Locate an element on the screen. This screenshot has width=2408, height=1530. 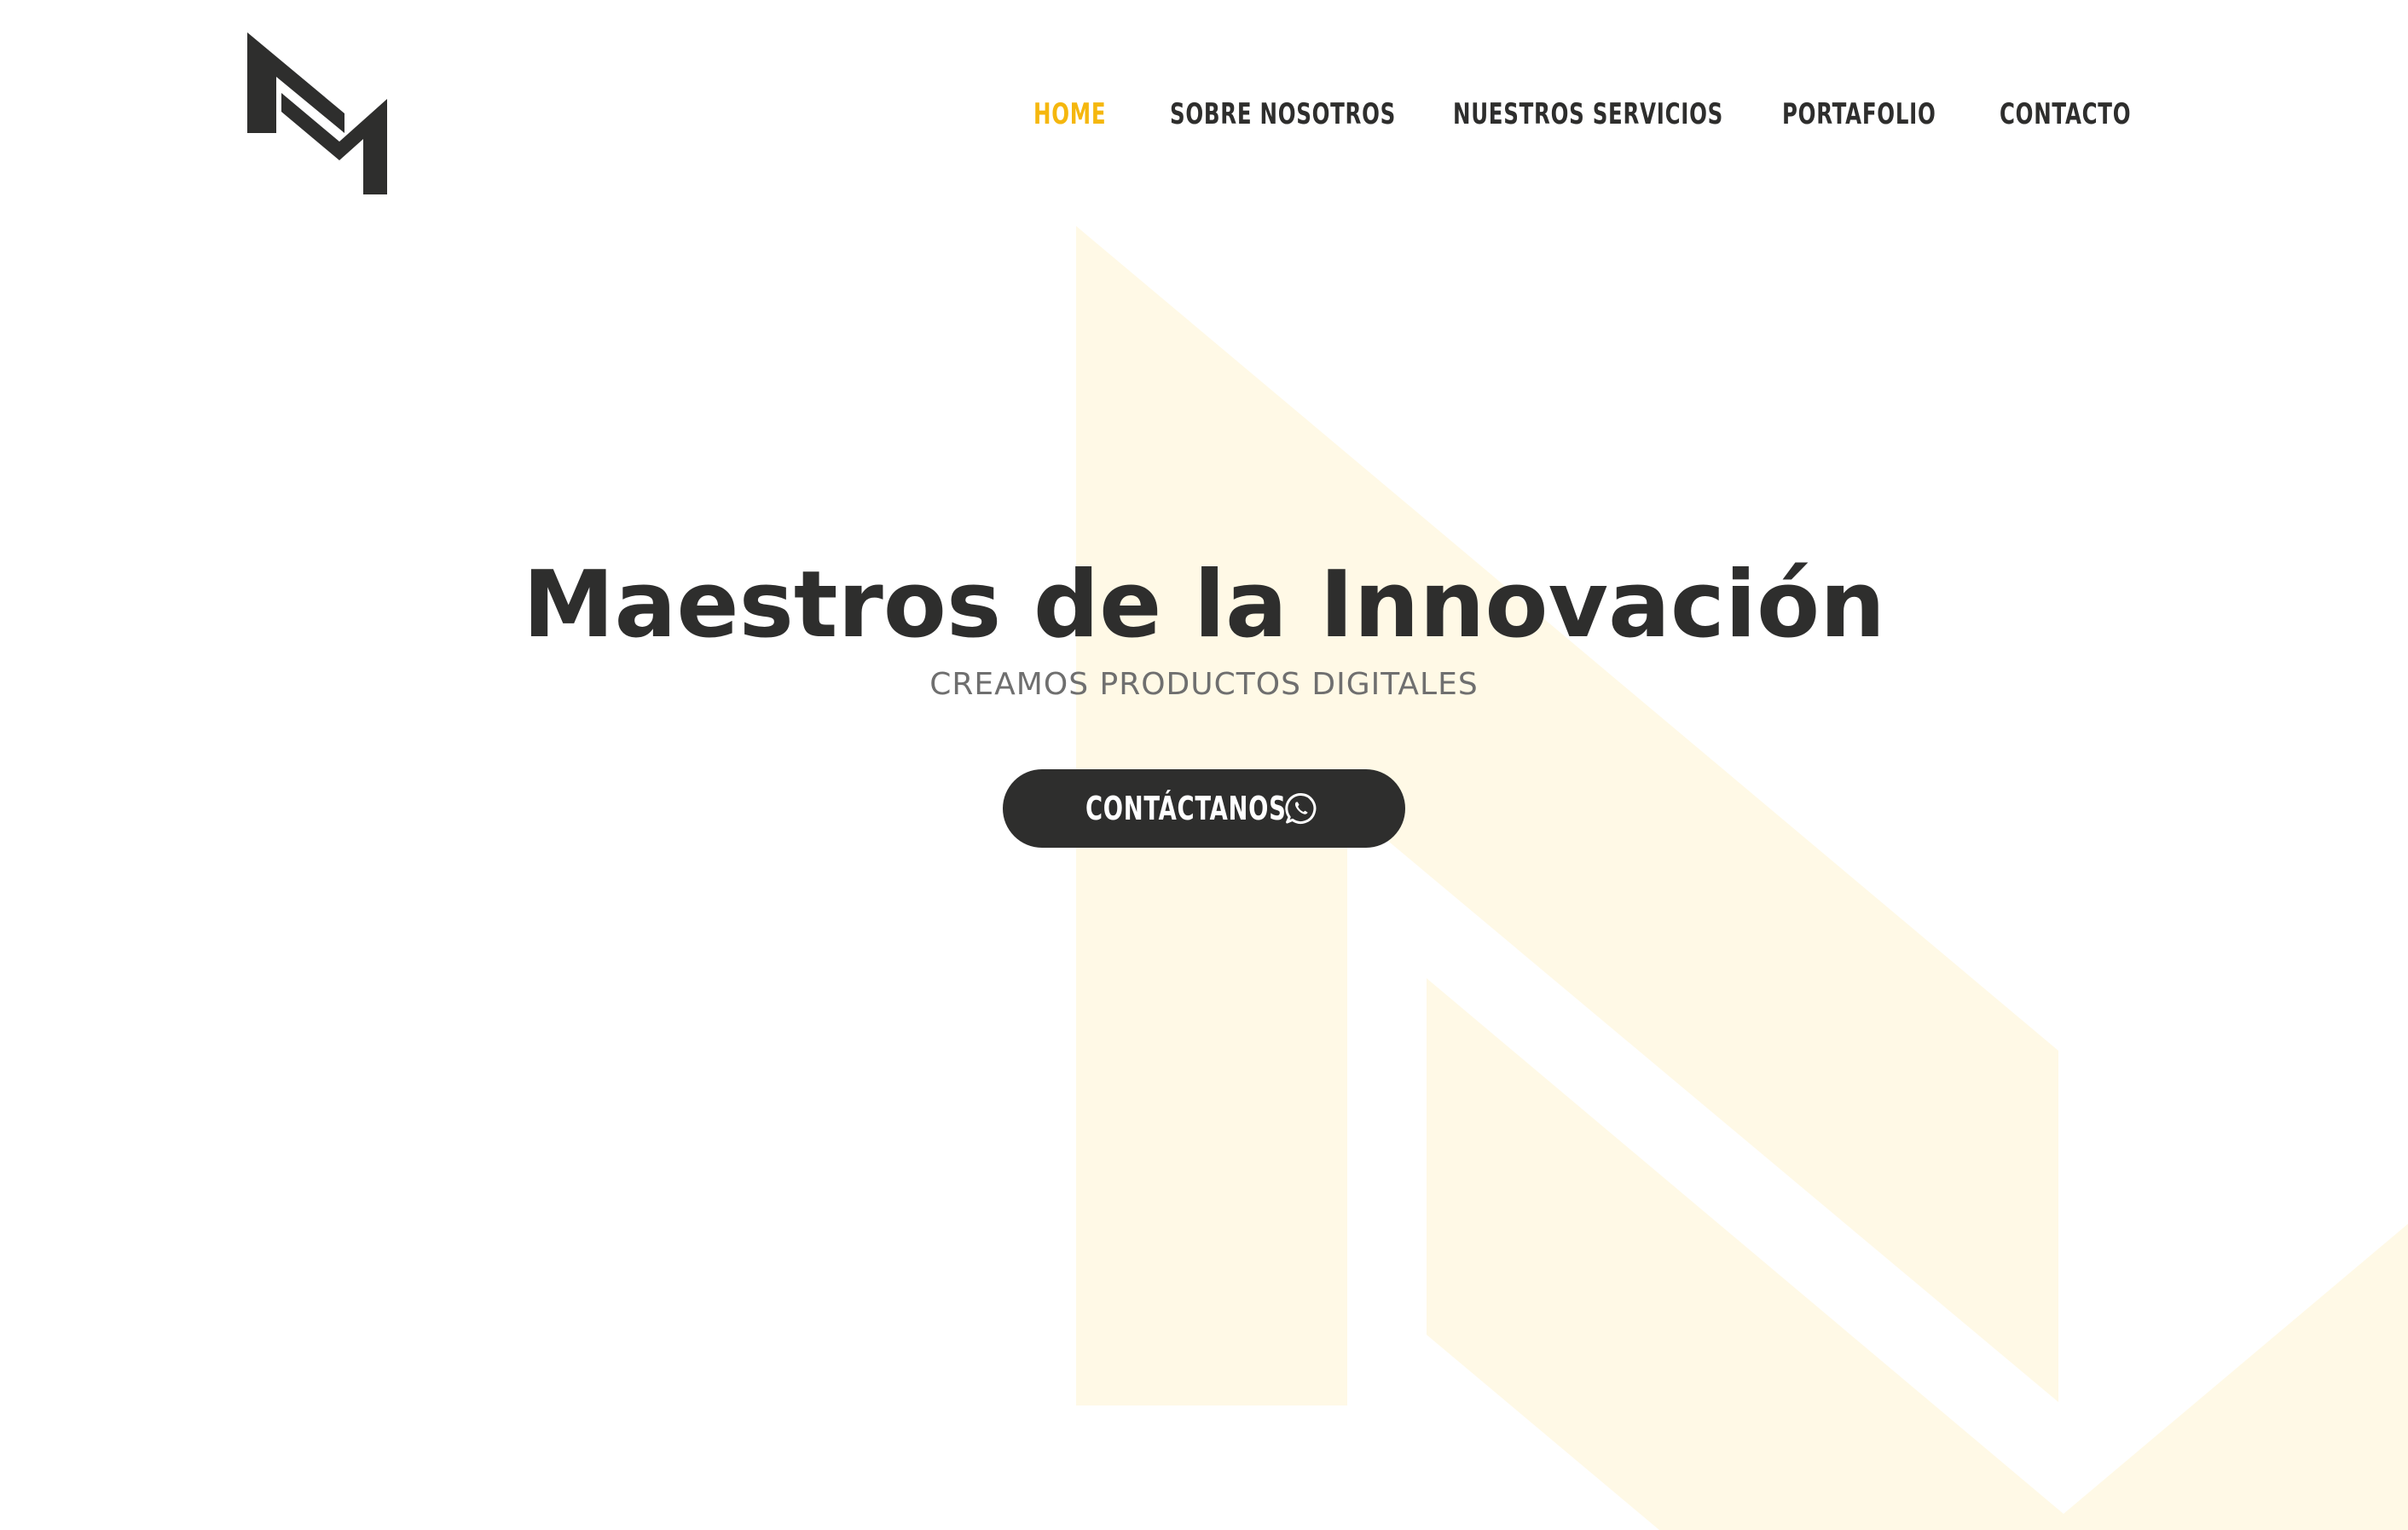
cta-label: CONTÁCTANOS is located at coordinates (1186, 808).